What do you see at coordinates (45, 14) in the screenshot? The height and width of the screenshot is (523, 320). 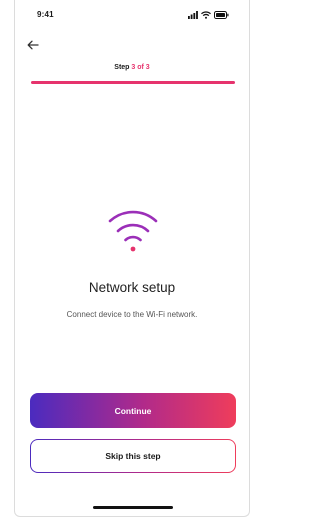 I see `status-time: 9:41` at bounding box center [45, 14].